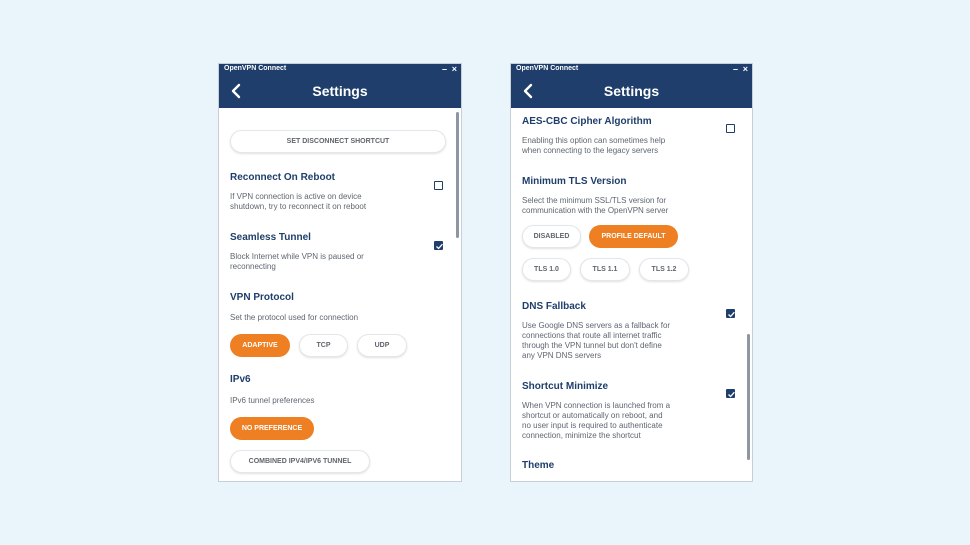  What do you see at coordinates (554, 306) in the screenshot?
I see `dns-fallback-title: DNS Fallback` at bounding box center [554, 306].